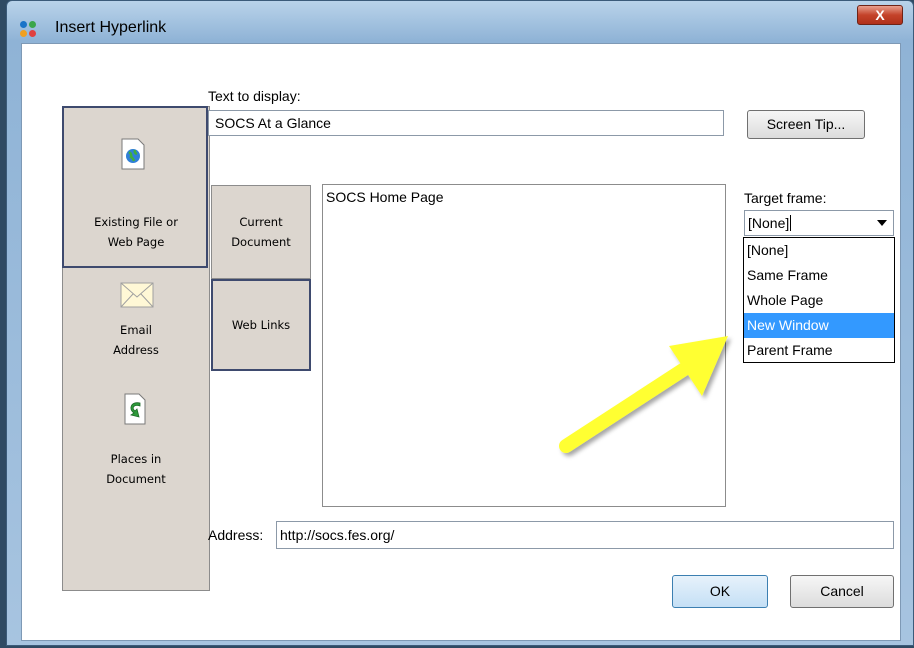 The image size is (914, 648). I want to click on option-none: [None], so click(819, 250).